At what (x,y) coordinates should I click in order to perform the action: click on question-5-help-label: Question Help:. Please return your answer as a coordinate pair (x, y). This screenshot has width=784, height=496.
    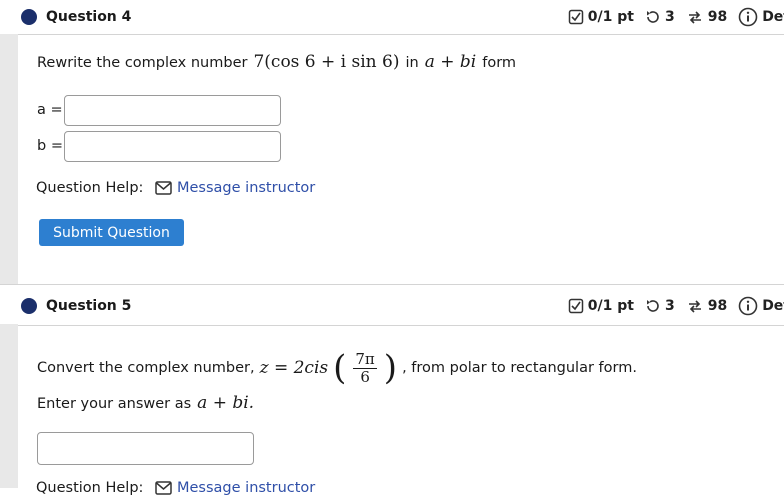
    Looking at the image, I should click on (90, 488).